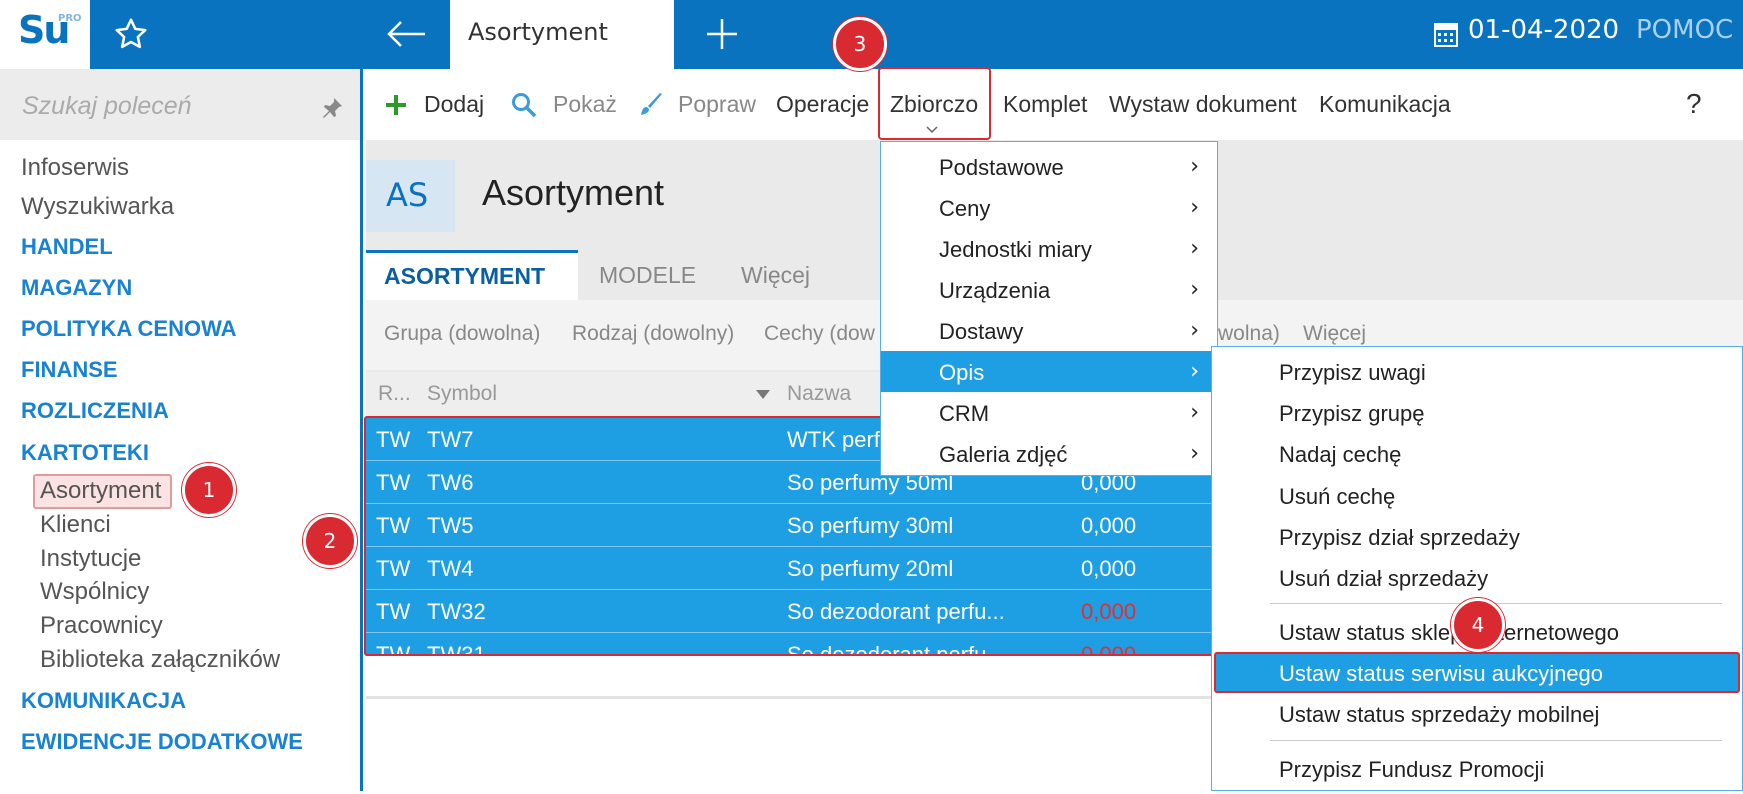 The image size is (1743, 794). What do you see at coordinates (1015, 249) in the screenshot?
I see `menu-item-label: Jednostki miary` at bounding box center [1015, 249].